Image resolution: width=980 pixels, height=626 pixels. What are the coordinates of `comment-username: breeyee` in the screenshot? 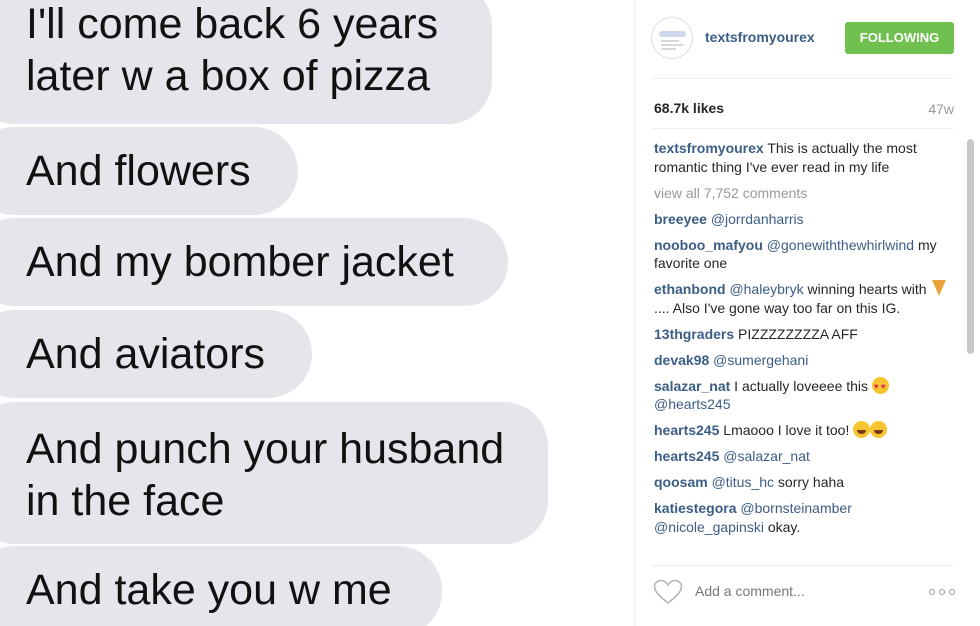 It's located at (680, 219).